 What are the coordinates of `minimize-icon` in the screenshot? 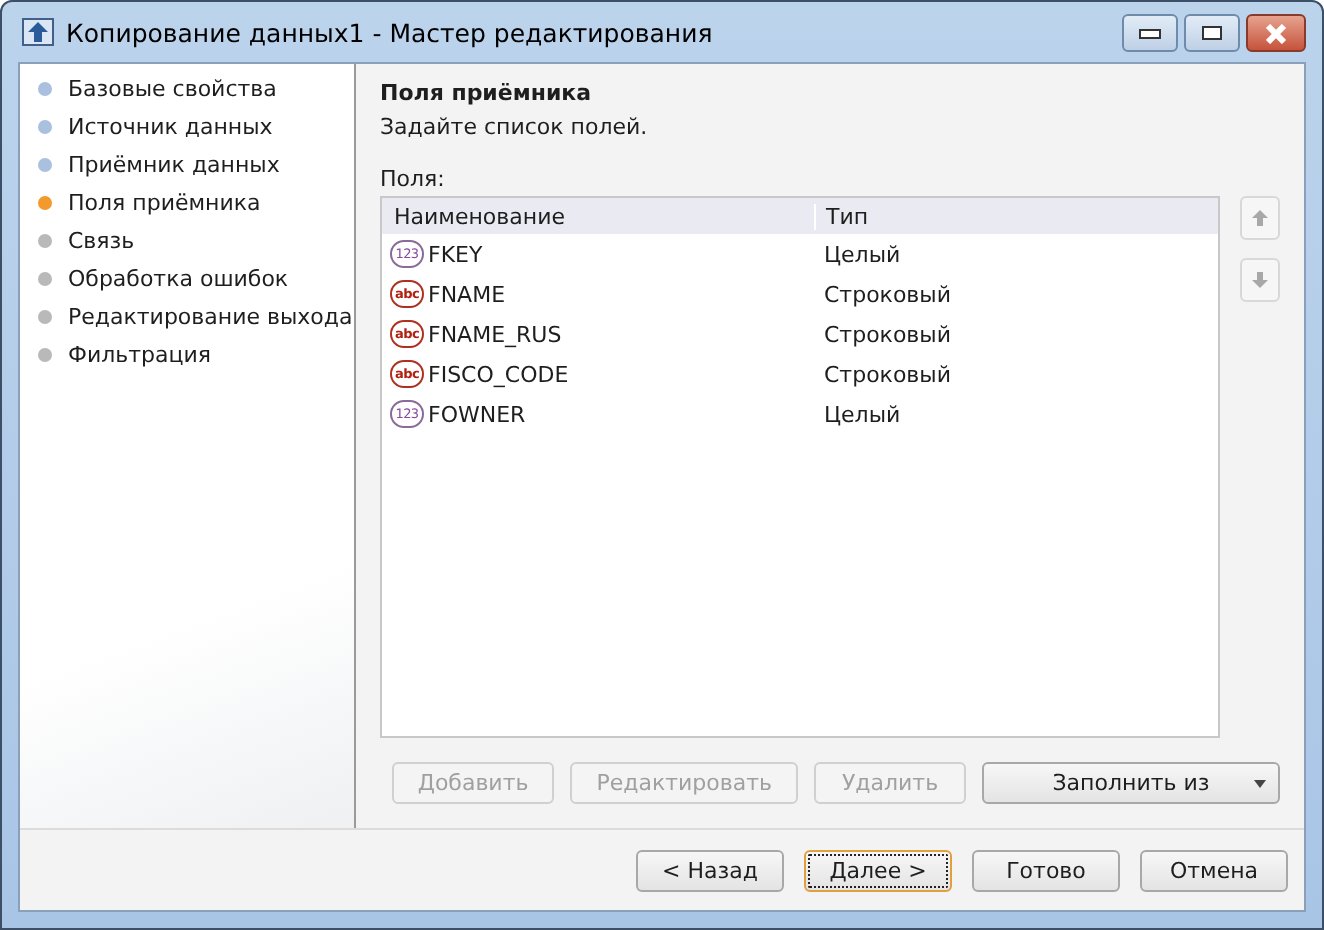 It's located at (1150, 33).